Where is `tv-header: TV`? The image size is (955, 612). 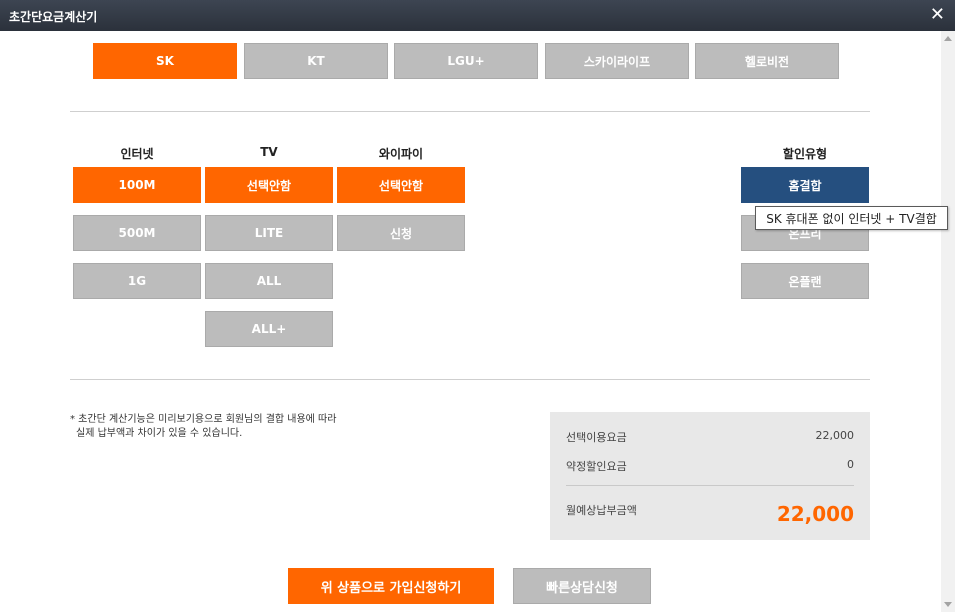 tv-header: TV is located at coordinates (269, 152).